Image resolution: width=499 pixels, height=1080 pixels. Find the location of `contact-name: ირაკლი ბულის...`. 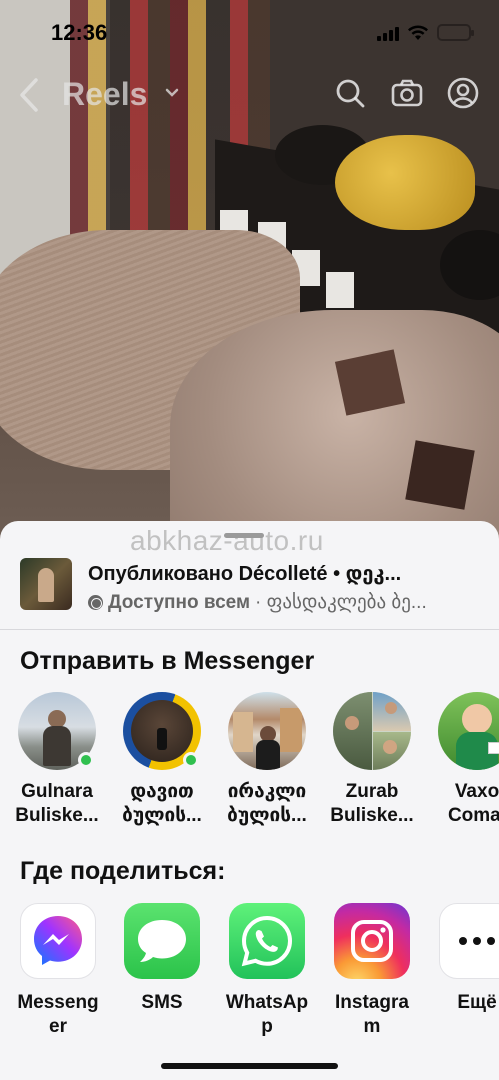

contact-name: ირაკლი ბულის... is located at coordinates (267, 803).